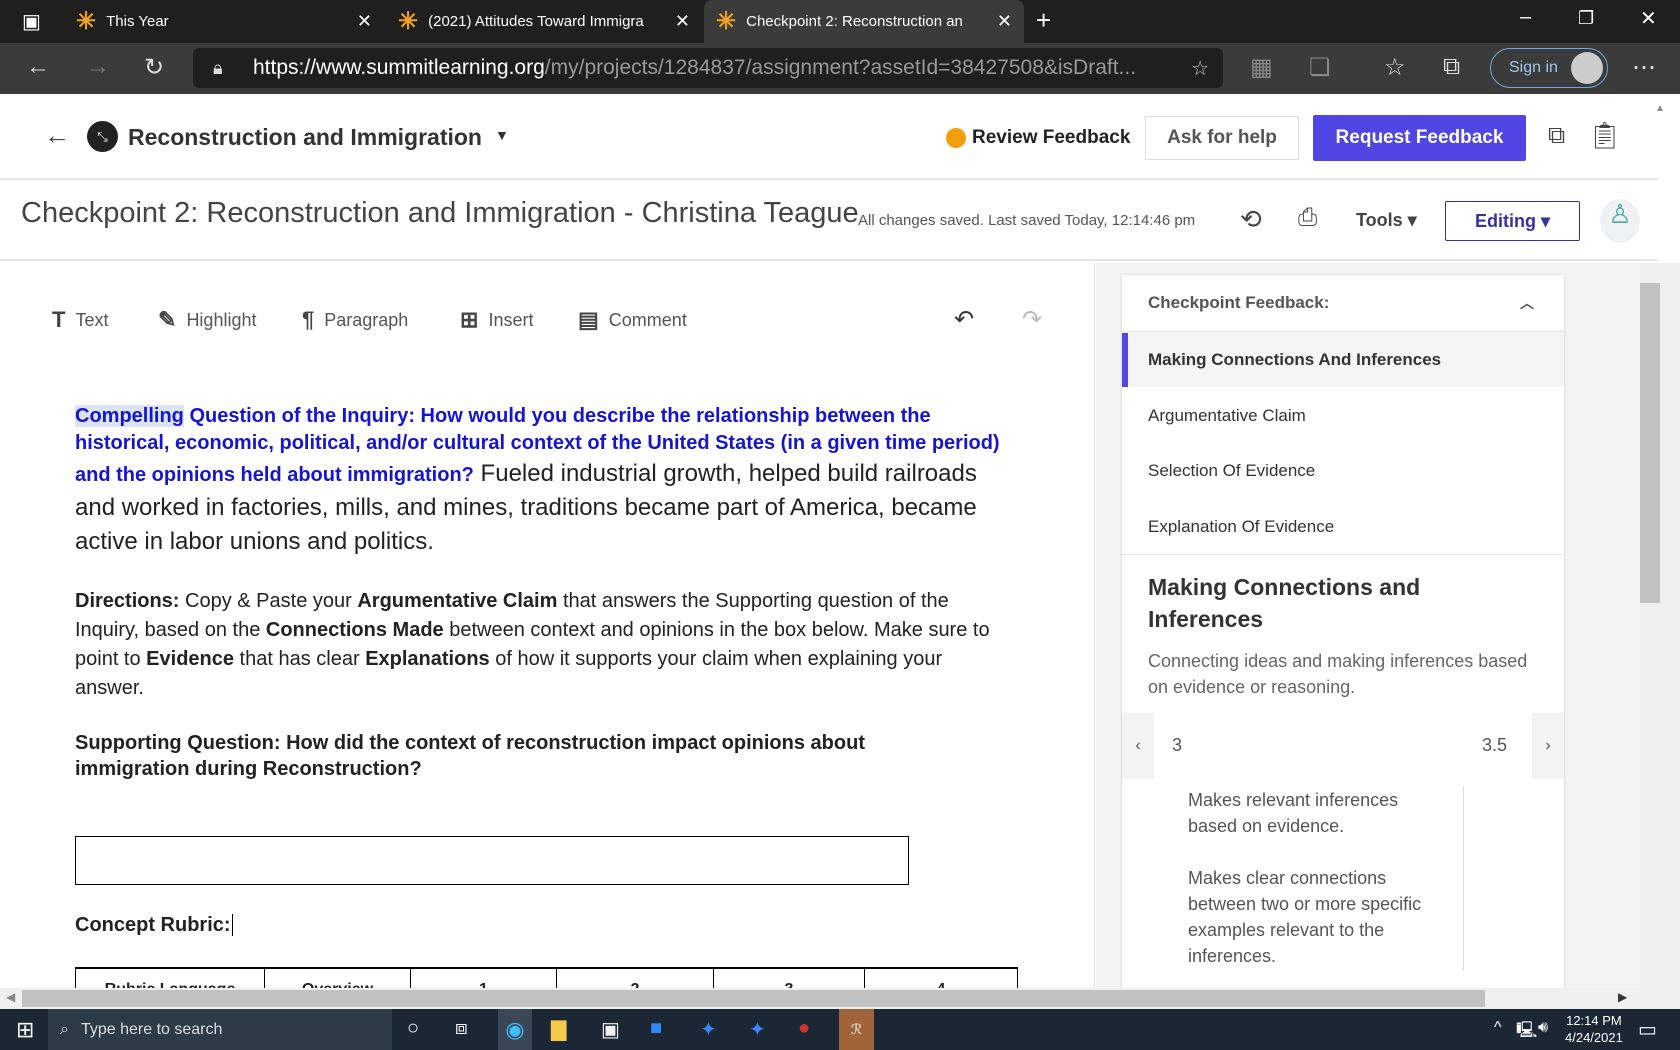  What do you see at coordinates (492, 860) in the screenshot?
I see `claim-input-box` at bounding box center [492, 860].